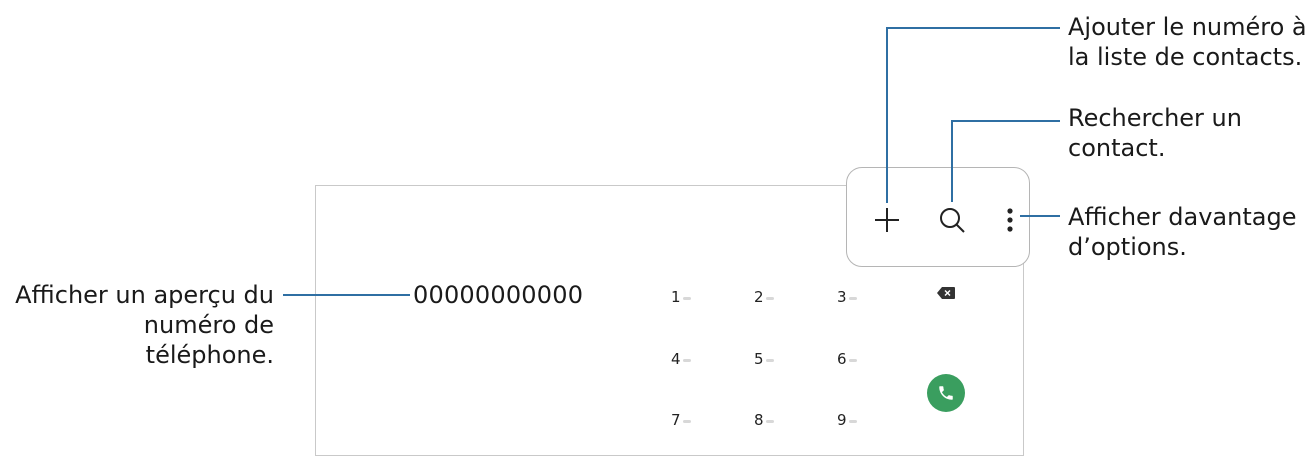 Image resolution: width=1315 pixels, height=464 pixels. I want to click on key-8-letters, so click(769, 421).